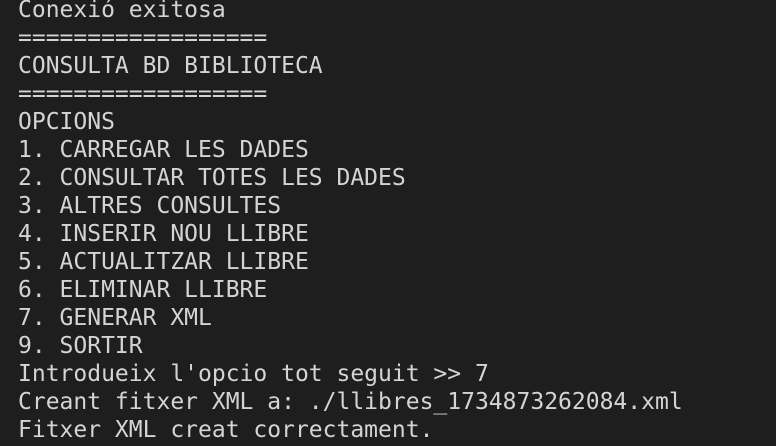 This screenshot has height=446, width=776. What do you see at coordinates (66, 122) in the screenshot?
I see `options-heading: OPCIONS` at bounding box center [66, 122].